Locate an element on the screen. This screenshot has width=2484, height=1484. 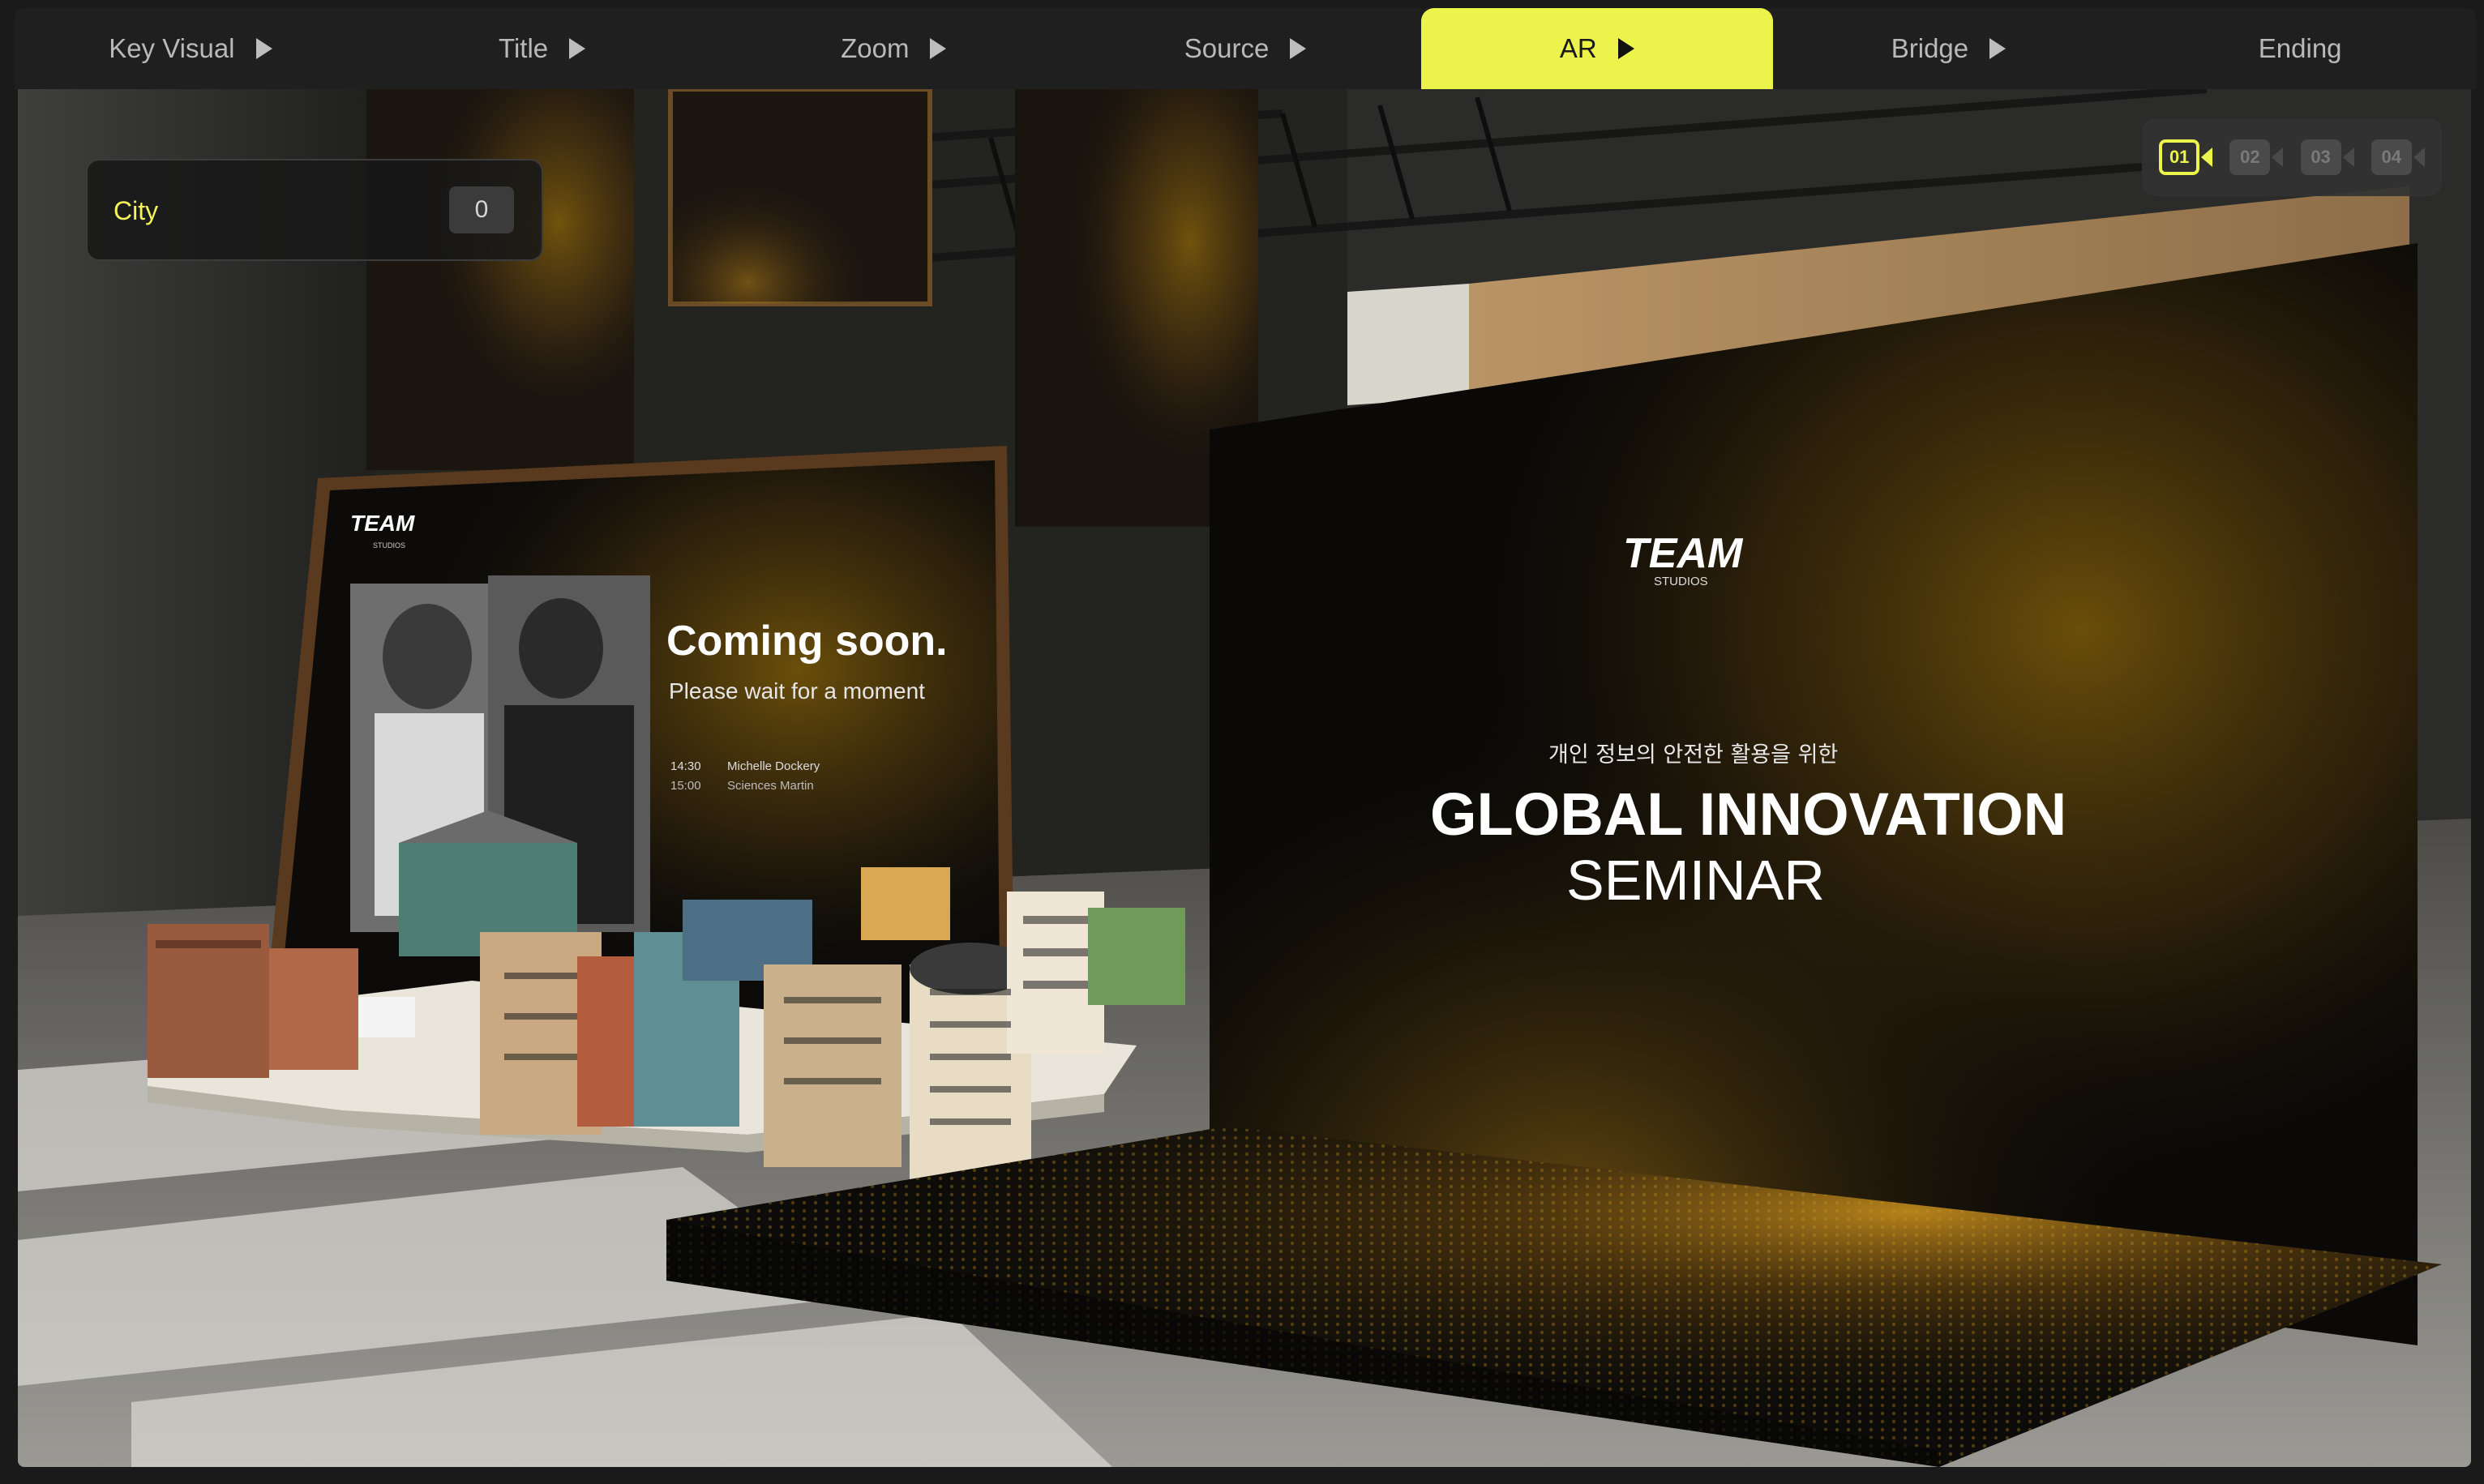
video-camera-icon: 04 is located at coordinates (2391, 157).